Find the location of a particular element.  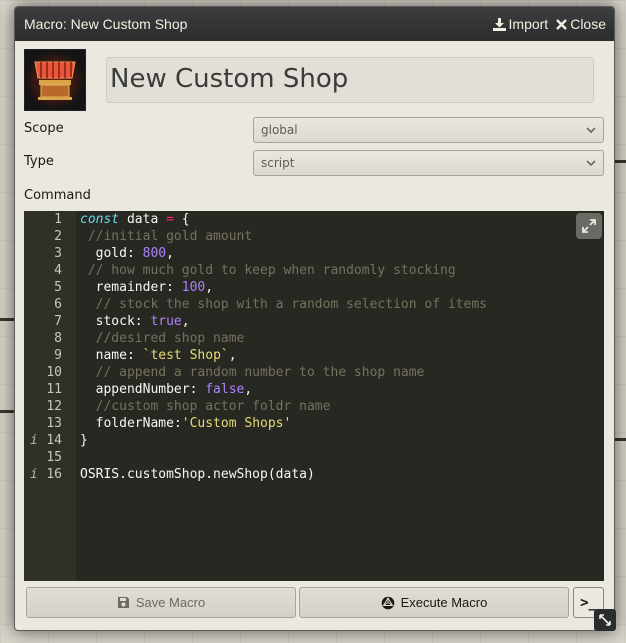

code-line: 13 folderName:'Custom Shops' is located at coordinates (314, 423).